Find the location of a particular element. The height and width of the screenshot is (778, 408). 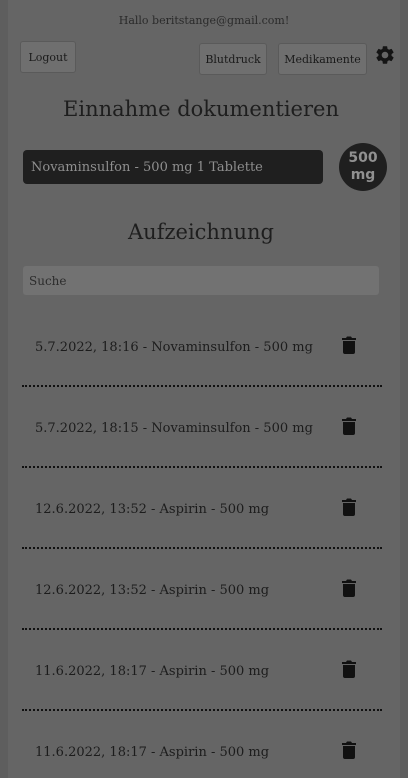

intake-title: Einnahme dokumentieren is located at coordinates (201, 109).